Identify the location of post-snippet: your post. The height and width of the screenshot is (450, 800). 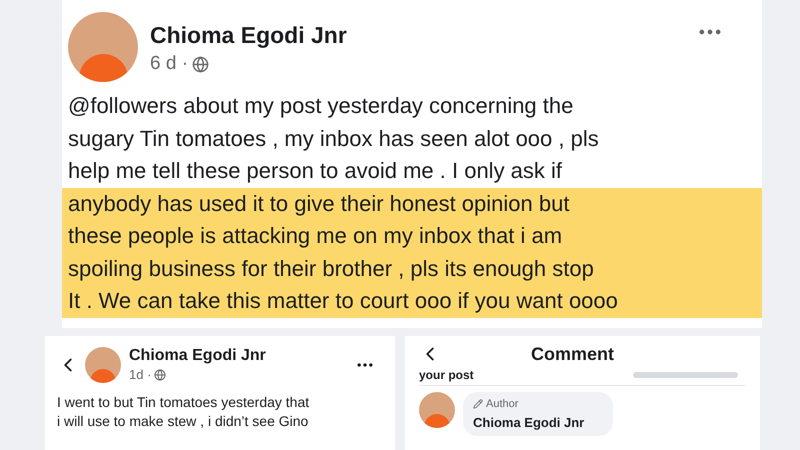
(446, 375).